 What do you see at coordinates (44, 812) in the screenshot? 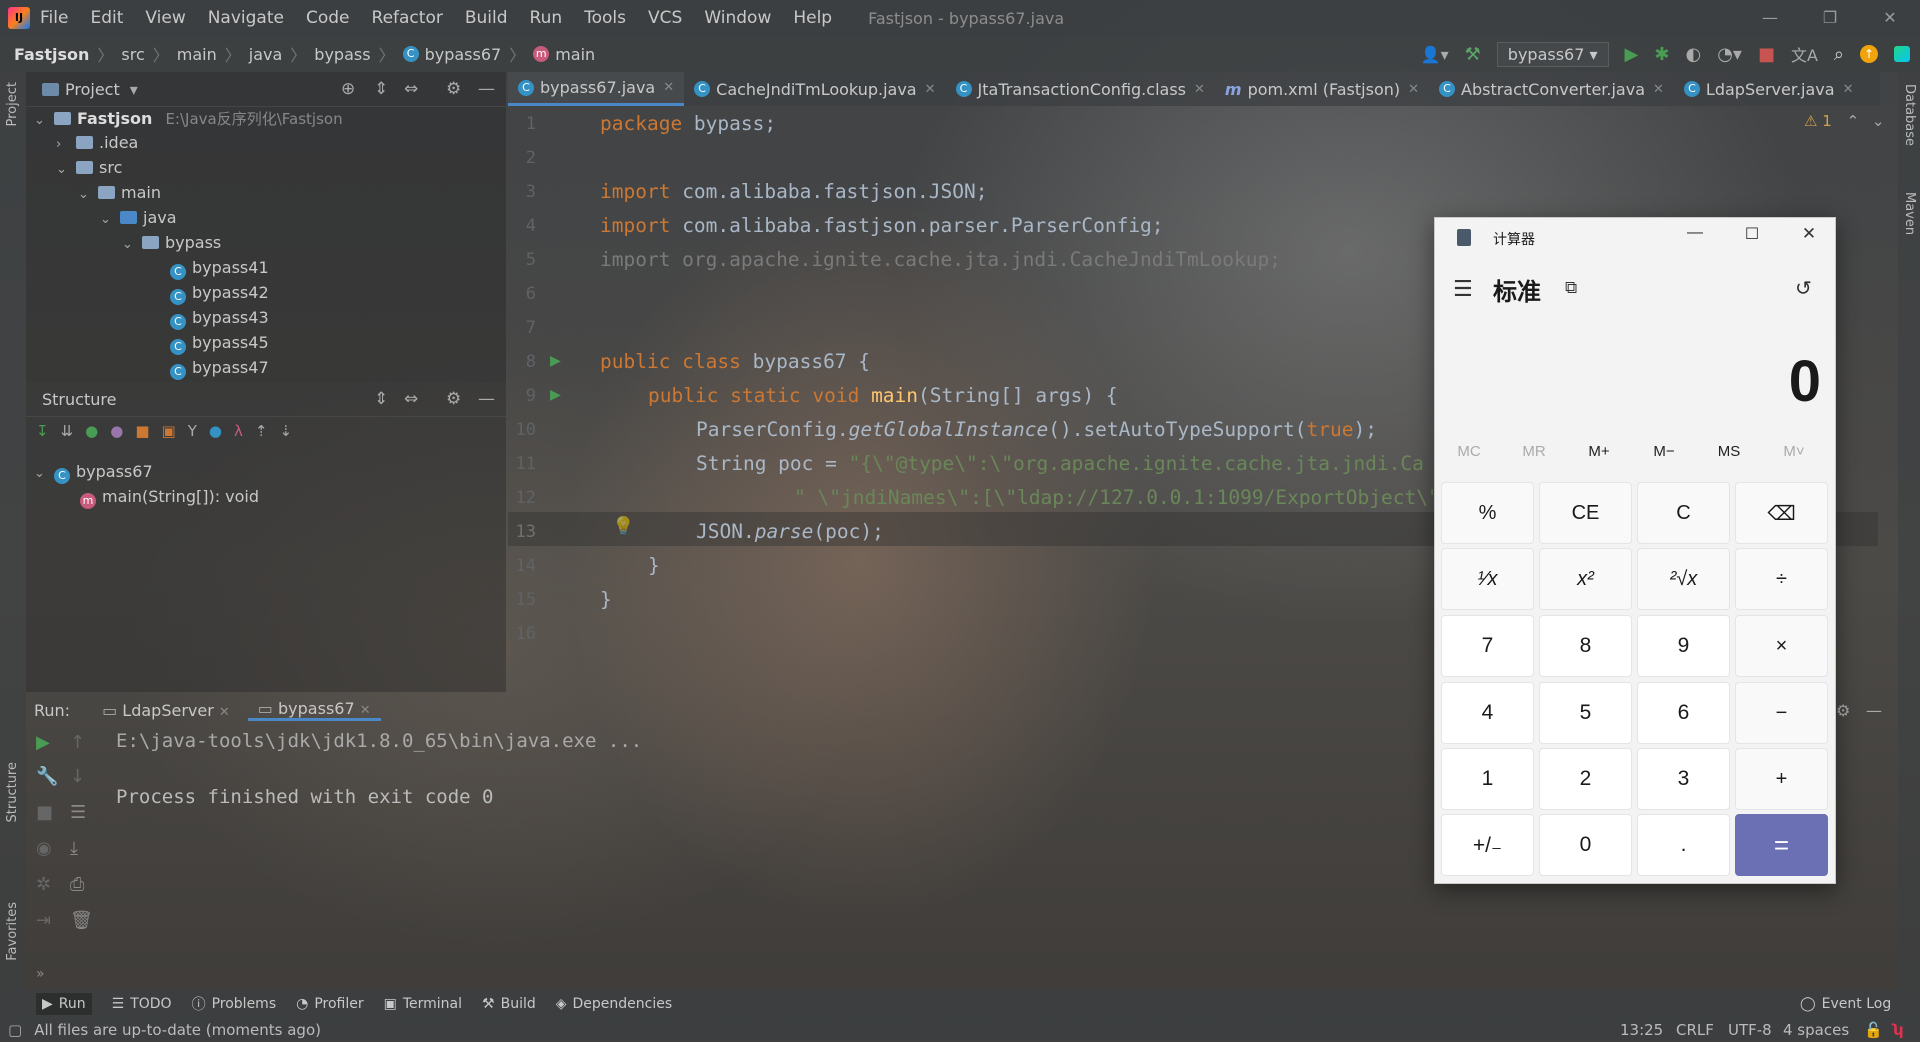
I see `stop-icon: ■` at bounding box center [44, 812].